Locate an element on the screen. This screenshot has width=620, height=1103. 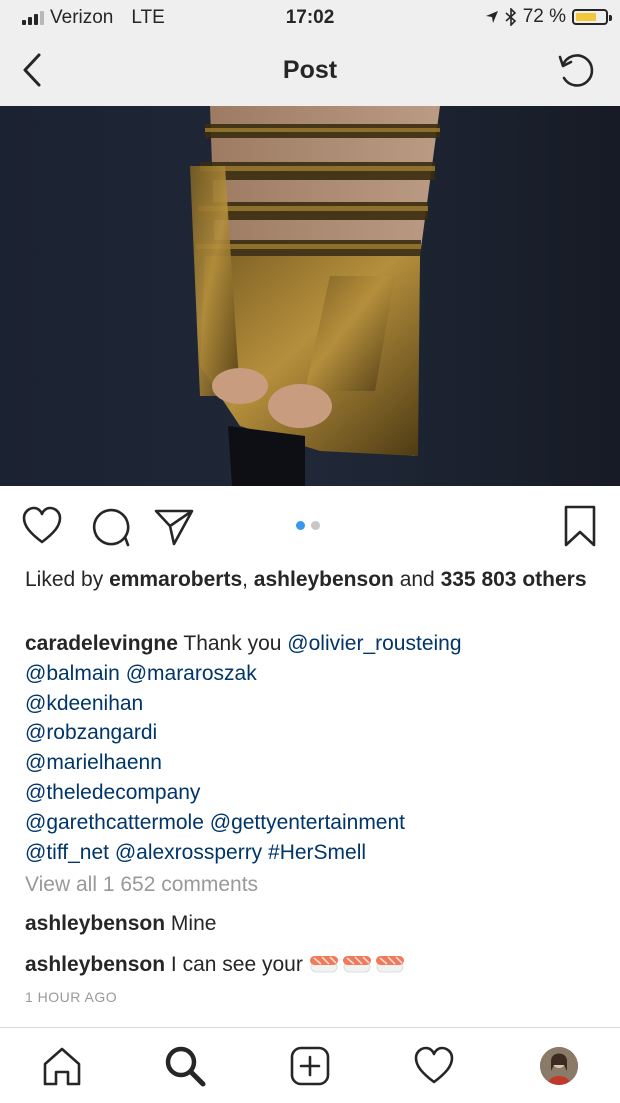
caption-text: Thank you is located at coordinates (232, 643).